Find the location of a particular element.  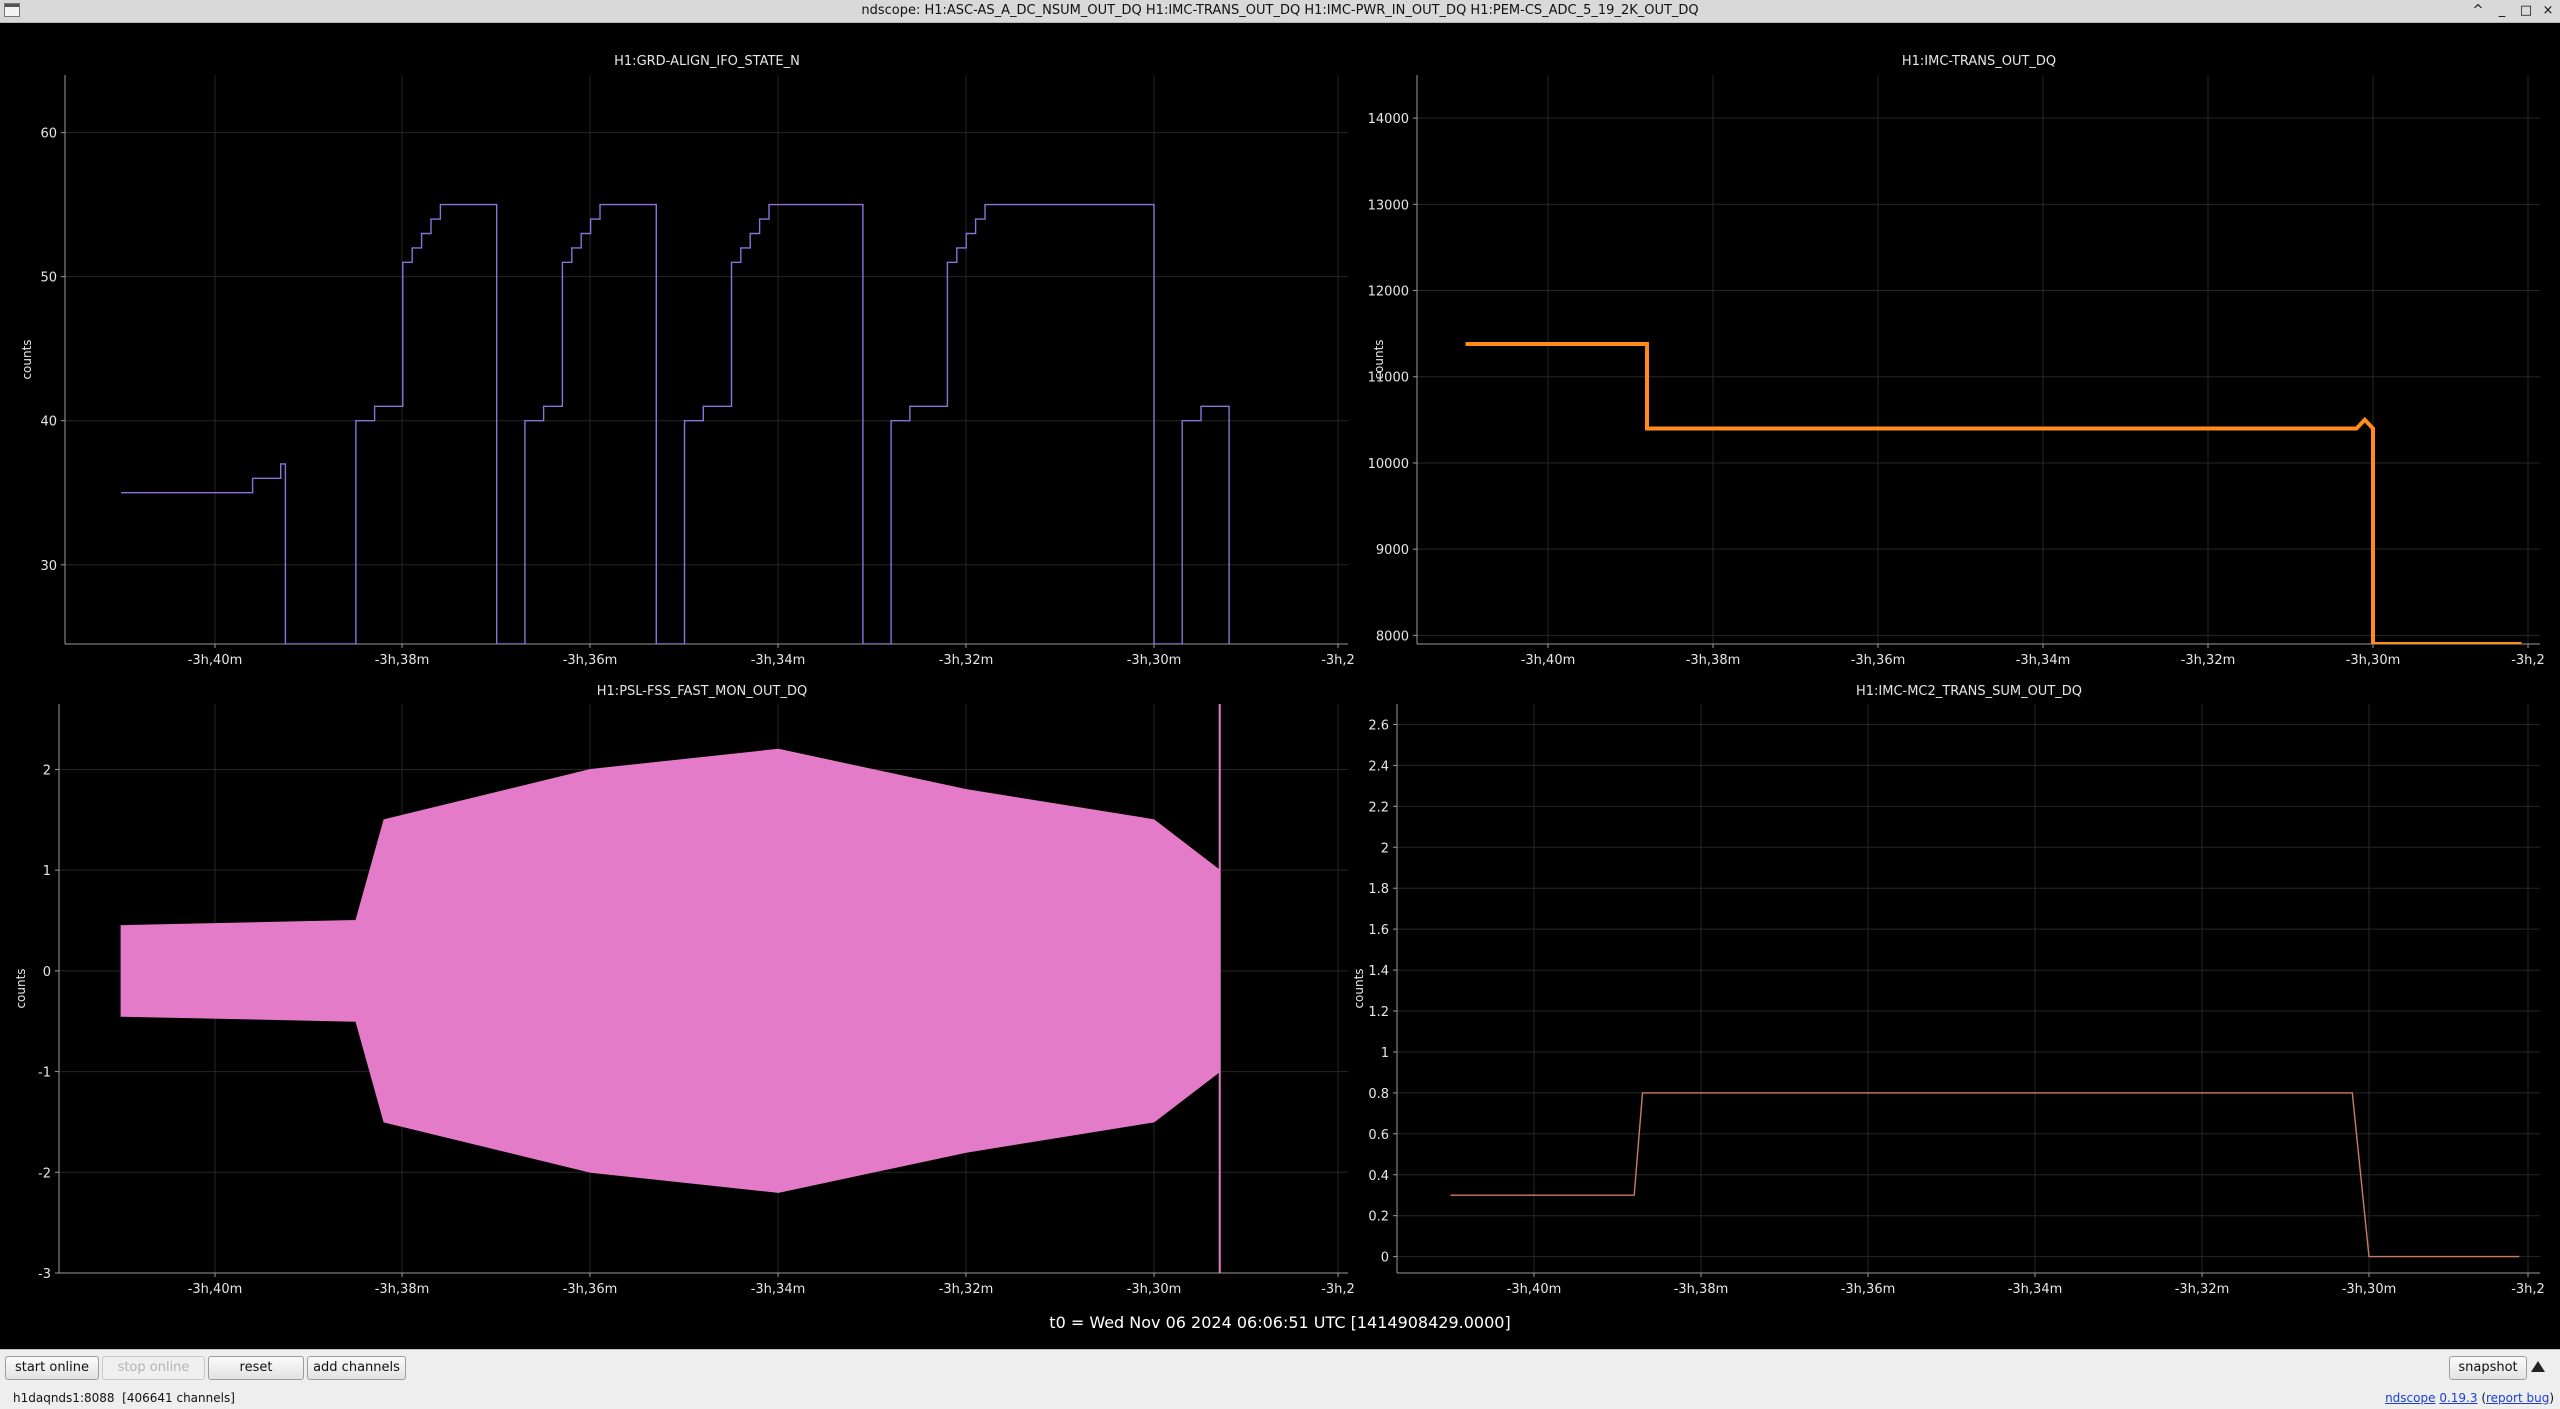

version-link: 0.19.3 is located at coordinates (2458, 1398).